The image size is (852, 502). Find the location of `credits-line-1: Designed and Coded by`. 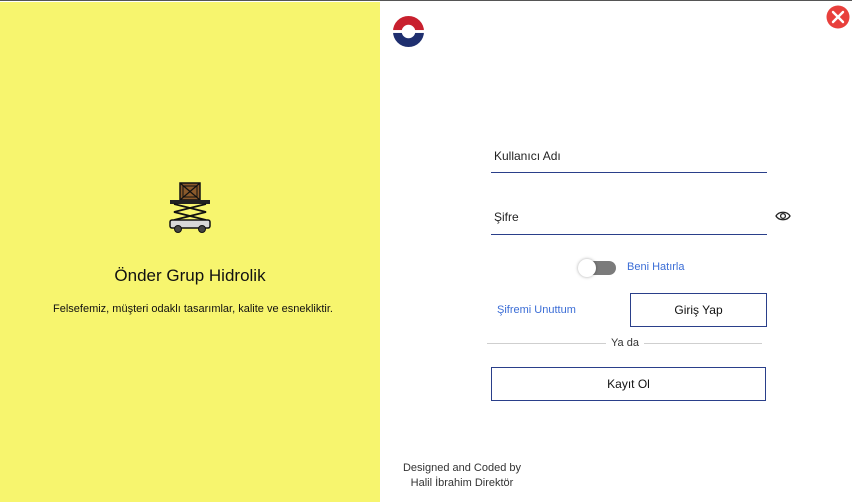

credits-line-1: Designed and Coded by is located at coordinates (462, 468).